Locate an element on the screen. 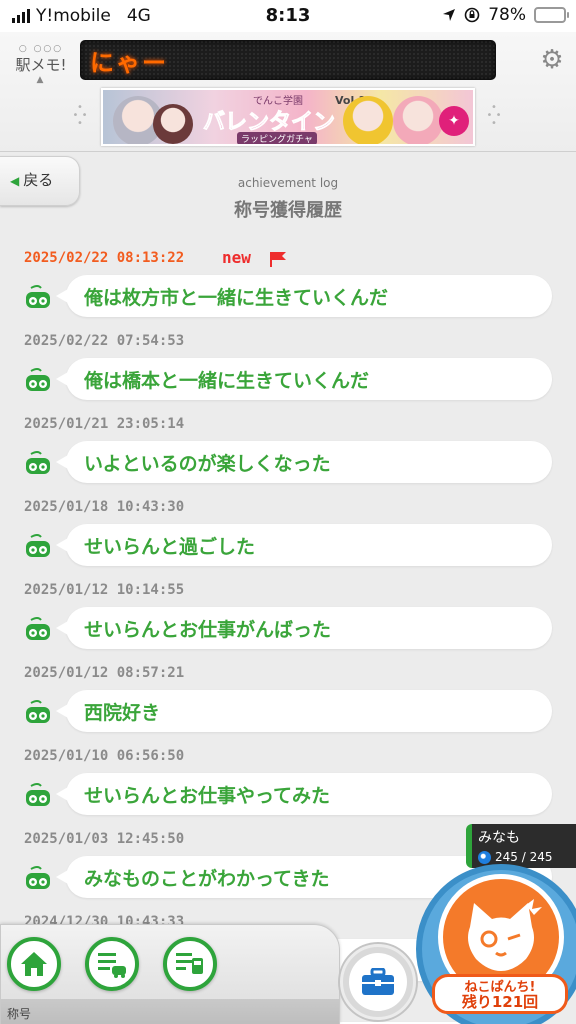 The image size is (576, 1024). status-right: 78% is located at coordinates (505, 15).